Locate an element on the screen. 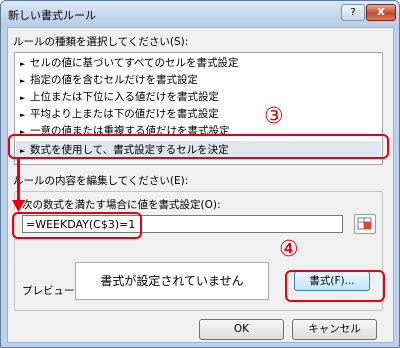 The width and height of the screenshot is (400, 348). cancel-button: キャンセル is located at coordinates (334, 329).